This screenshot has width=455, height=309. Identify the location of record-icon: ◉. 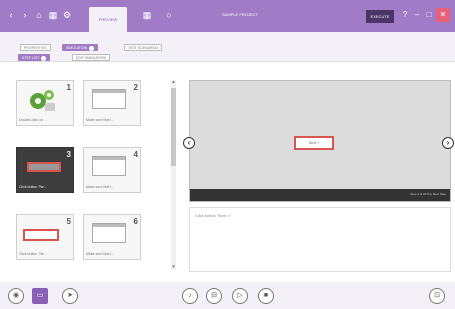
(16, 296).